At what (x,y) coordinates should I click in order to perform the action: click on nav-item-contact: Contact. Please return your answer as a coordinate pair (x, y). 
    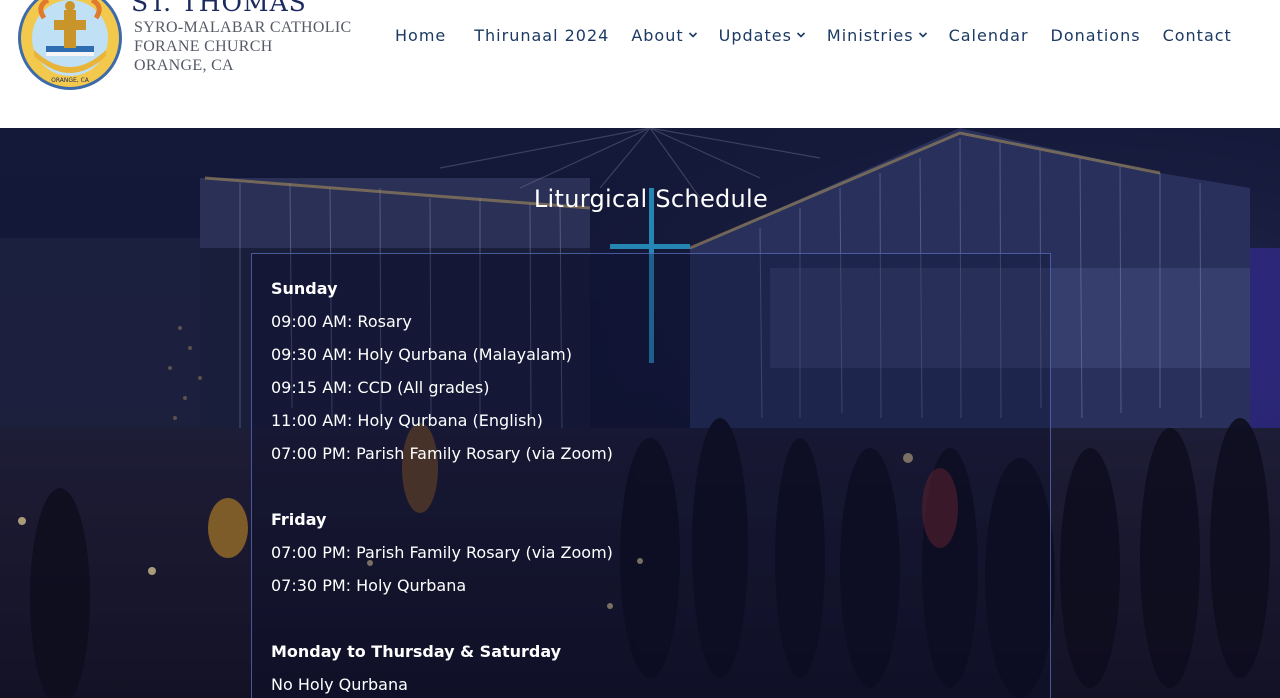
    Looking at the image, I should click on (1197, 35).